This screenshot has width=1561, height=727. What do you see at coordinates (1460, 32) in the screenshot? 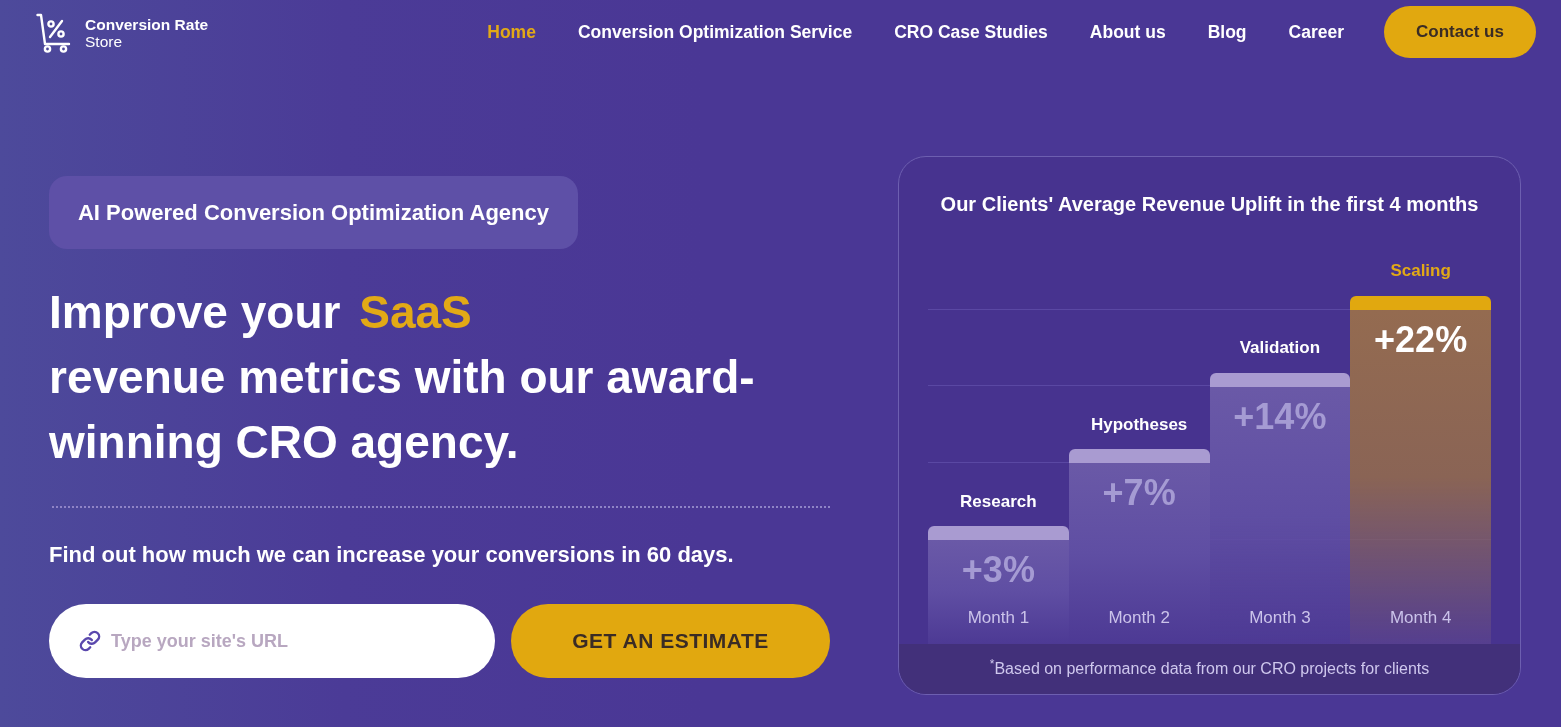
I see `contact-button: Contact us` at bounding box center [1460, 32].